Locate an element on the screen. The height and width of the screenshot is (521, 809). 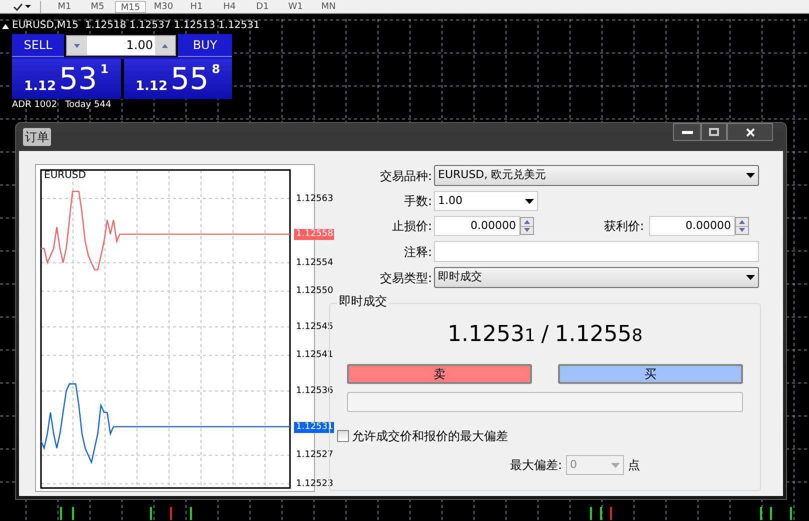
field-label: 注释: is located at coordinates (417, 252).